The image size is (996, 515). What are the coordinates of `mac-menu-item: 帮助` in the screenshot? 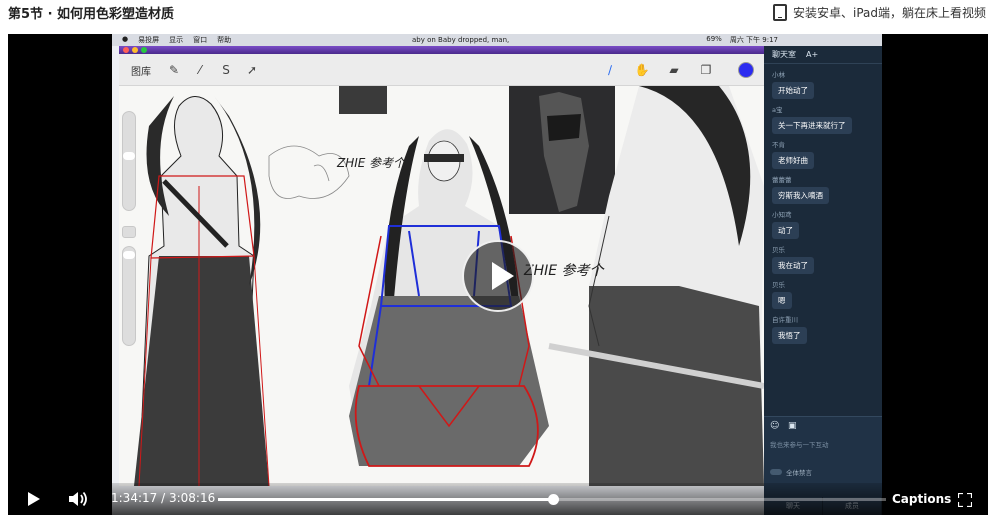 It's located at (224, 40).